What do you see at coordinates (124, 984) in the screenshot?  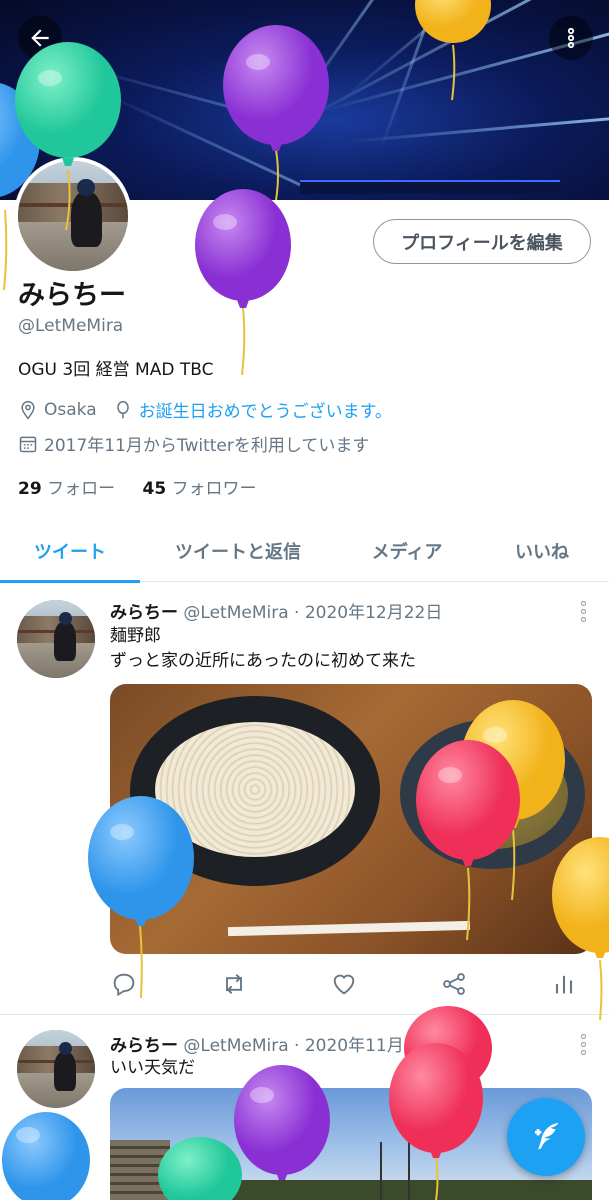 I see `reply-icon` at bounding box center [124, 984].